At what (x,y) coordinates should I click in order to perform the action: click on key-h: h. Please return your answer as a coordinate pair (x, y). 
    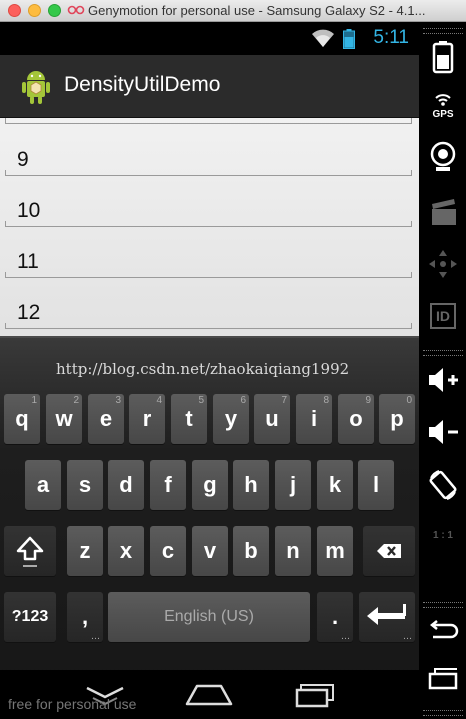
    Looking at the image, I should click on (251, 485).